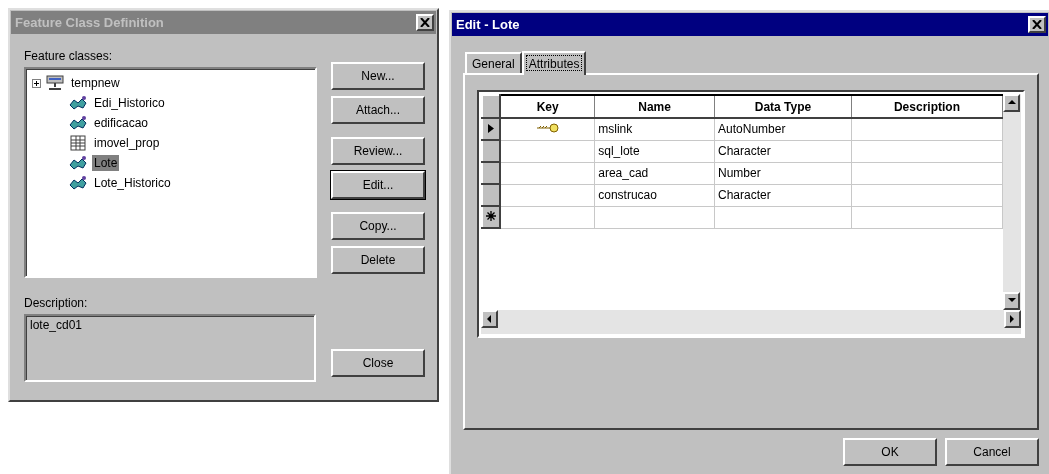 The height and width of the screenshot is (474, 1049). What do you see at coordinates (1012, 319) in the screenshot?
I see `scroll-right-icon` at bounding box center [1012, 319].